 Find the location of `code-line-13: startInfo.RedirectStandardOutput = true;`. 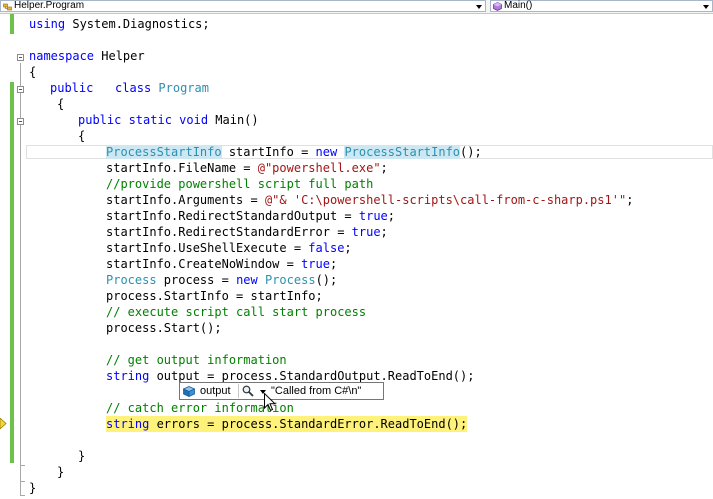

code-line-13: startInfo.RedirectStandardOutput = true; is located at coordinates (250, 216).